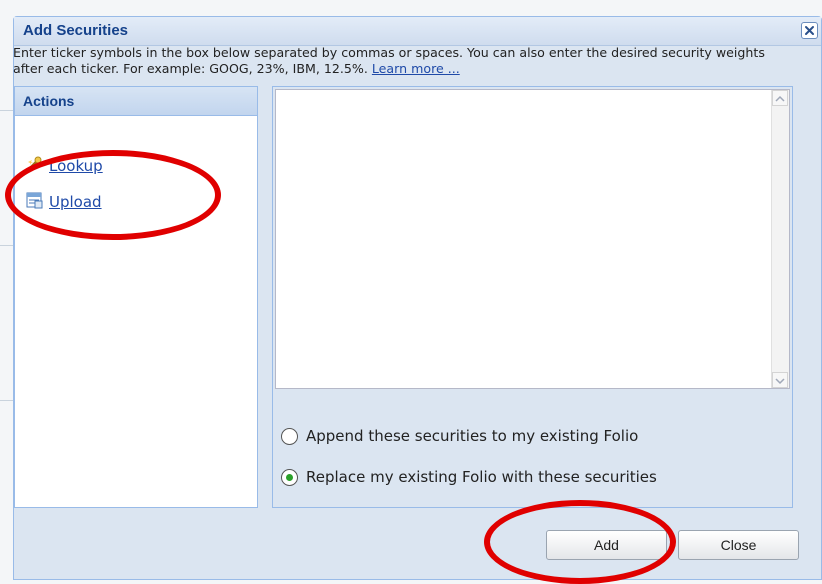 This screenshot has width=822, height=584. I want to click on dialog-titlebar: Add Securities, so click(417, 31).